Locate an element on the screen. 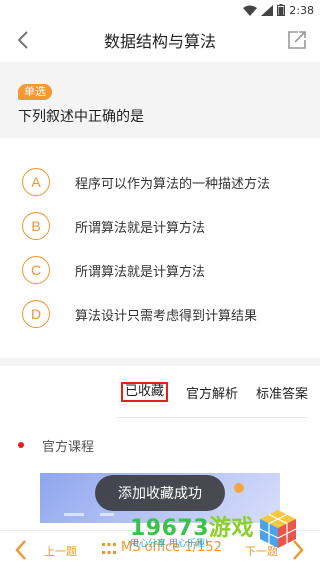 Image resolution: width=320 pixels, height=568 pixels. toast-message: 添加收藏成功 is located at coordinates (160, 493).